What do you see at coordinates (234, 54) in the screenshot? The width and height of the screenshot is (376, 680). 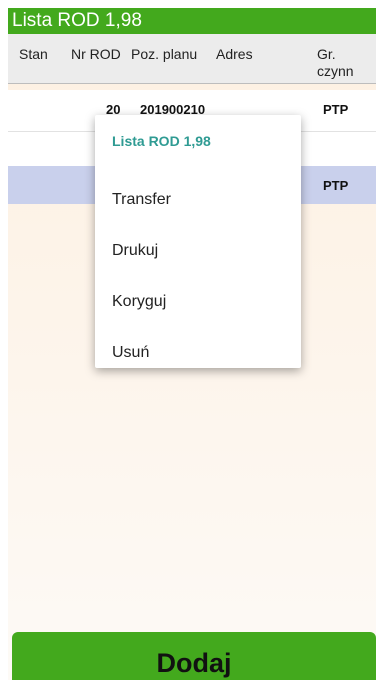 I see `column-header-adres: Adres` at bounding box center [234, 54].